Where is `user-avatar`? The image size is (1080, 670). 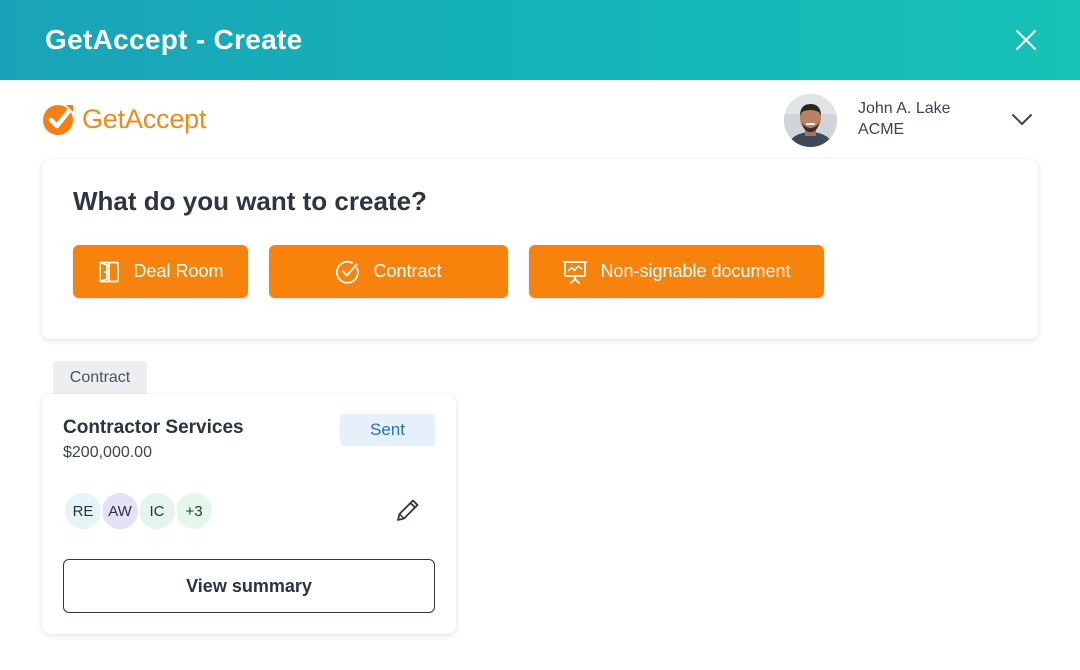
user-avatar is located at coordinates (810, 120).